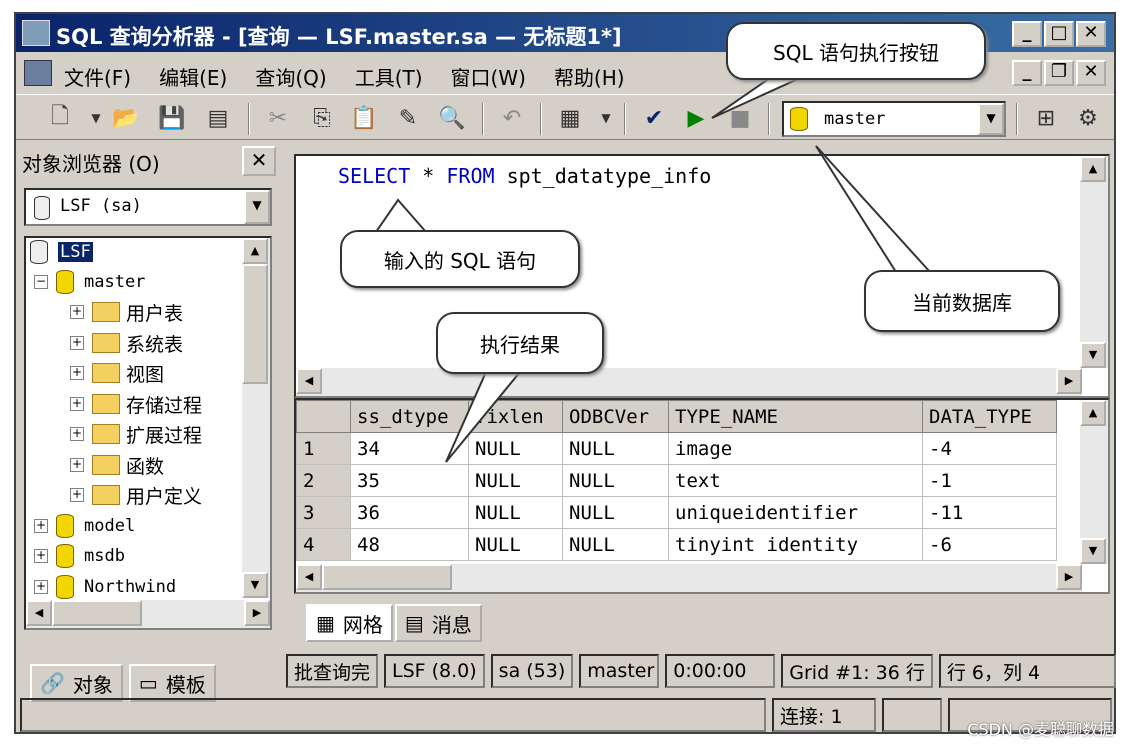 This screenshot has height=744, width=1128. What do you see at coordinates (148, 614) in the screenshot?
I see `tree-horizontal-scrollbar: ◀ ▶` at bounding box center [148, 614].